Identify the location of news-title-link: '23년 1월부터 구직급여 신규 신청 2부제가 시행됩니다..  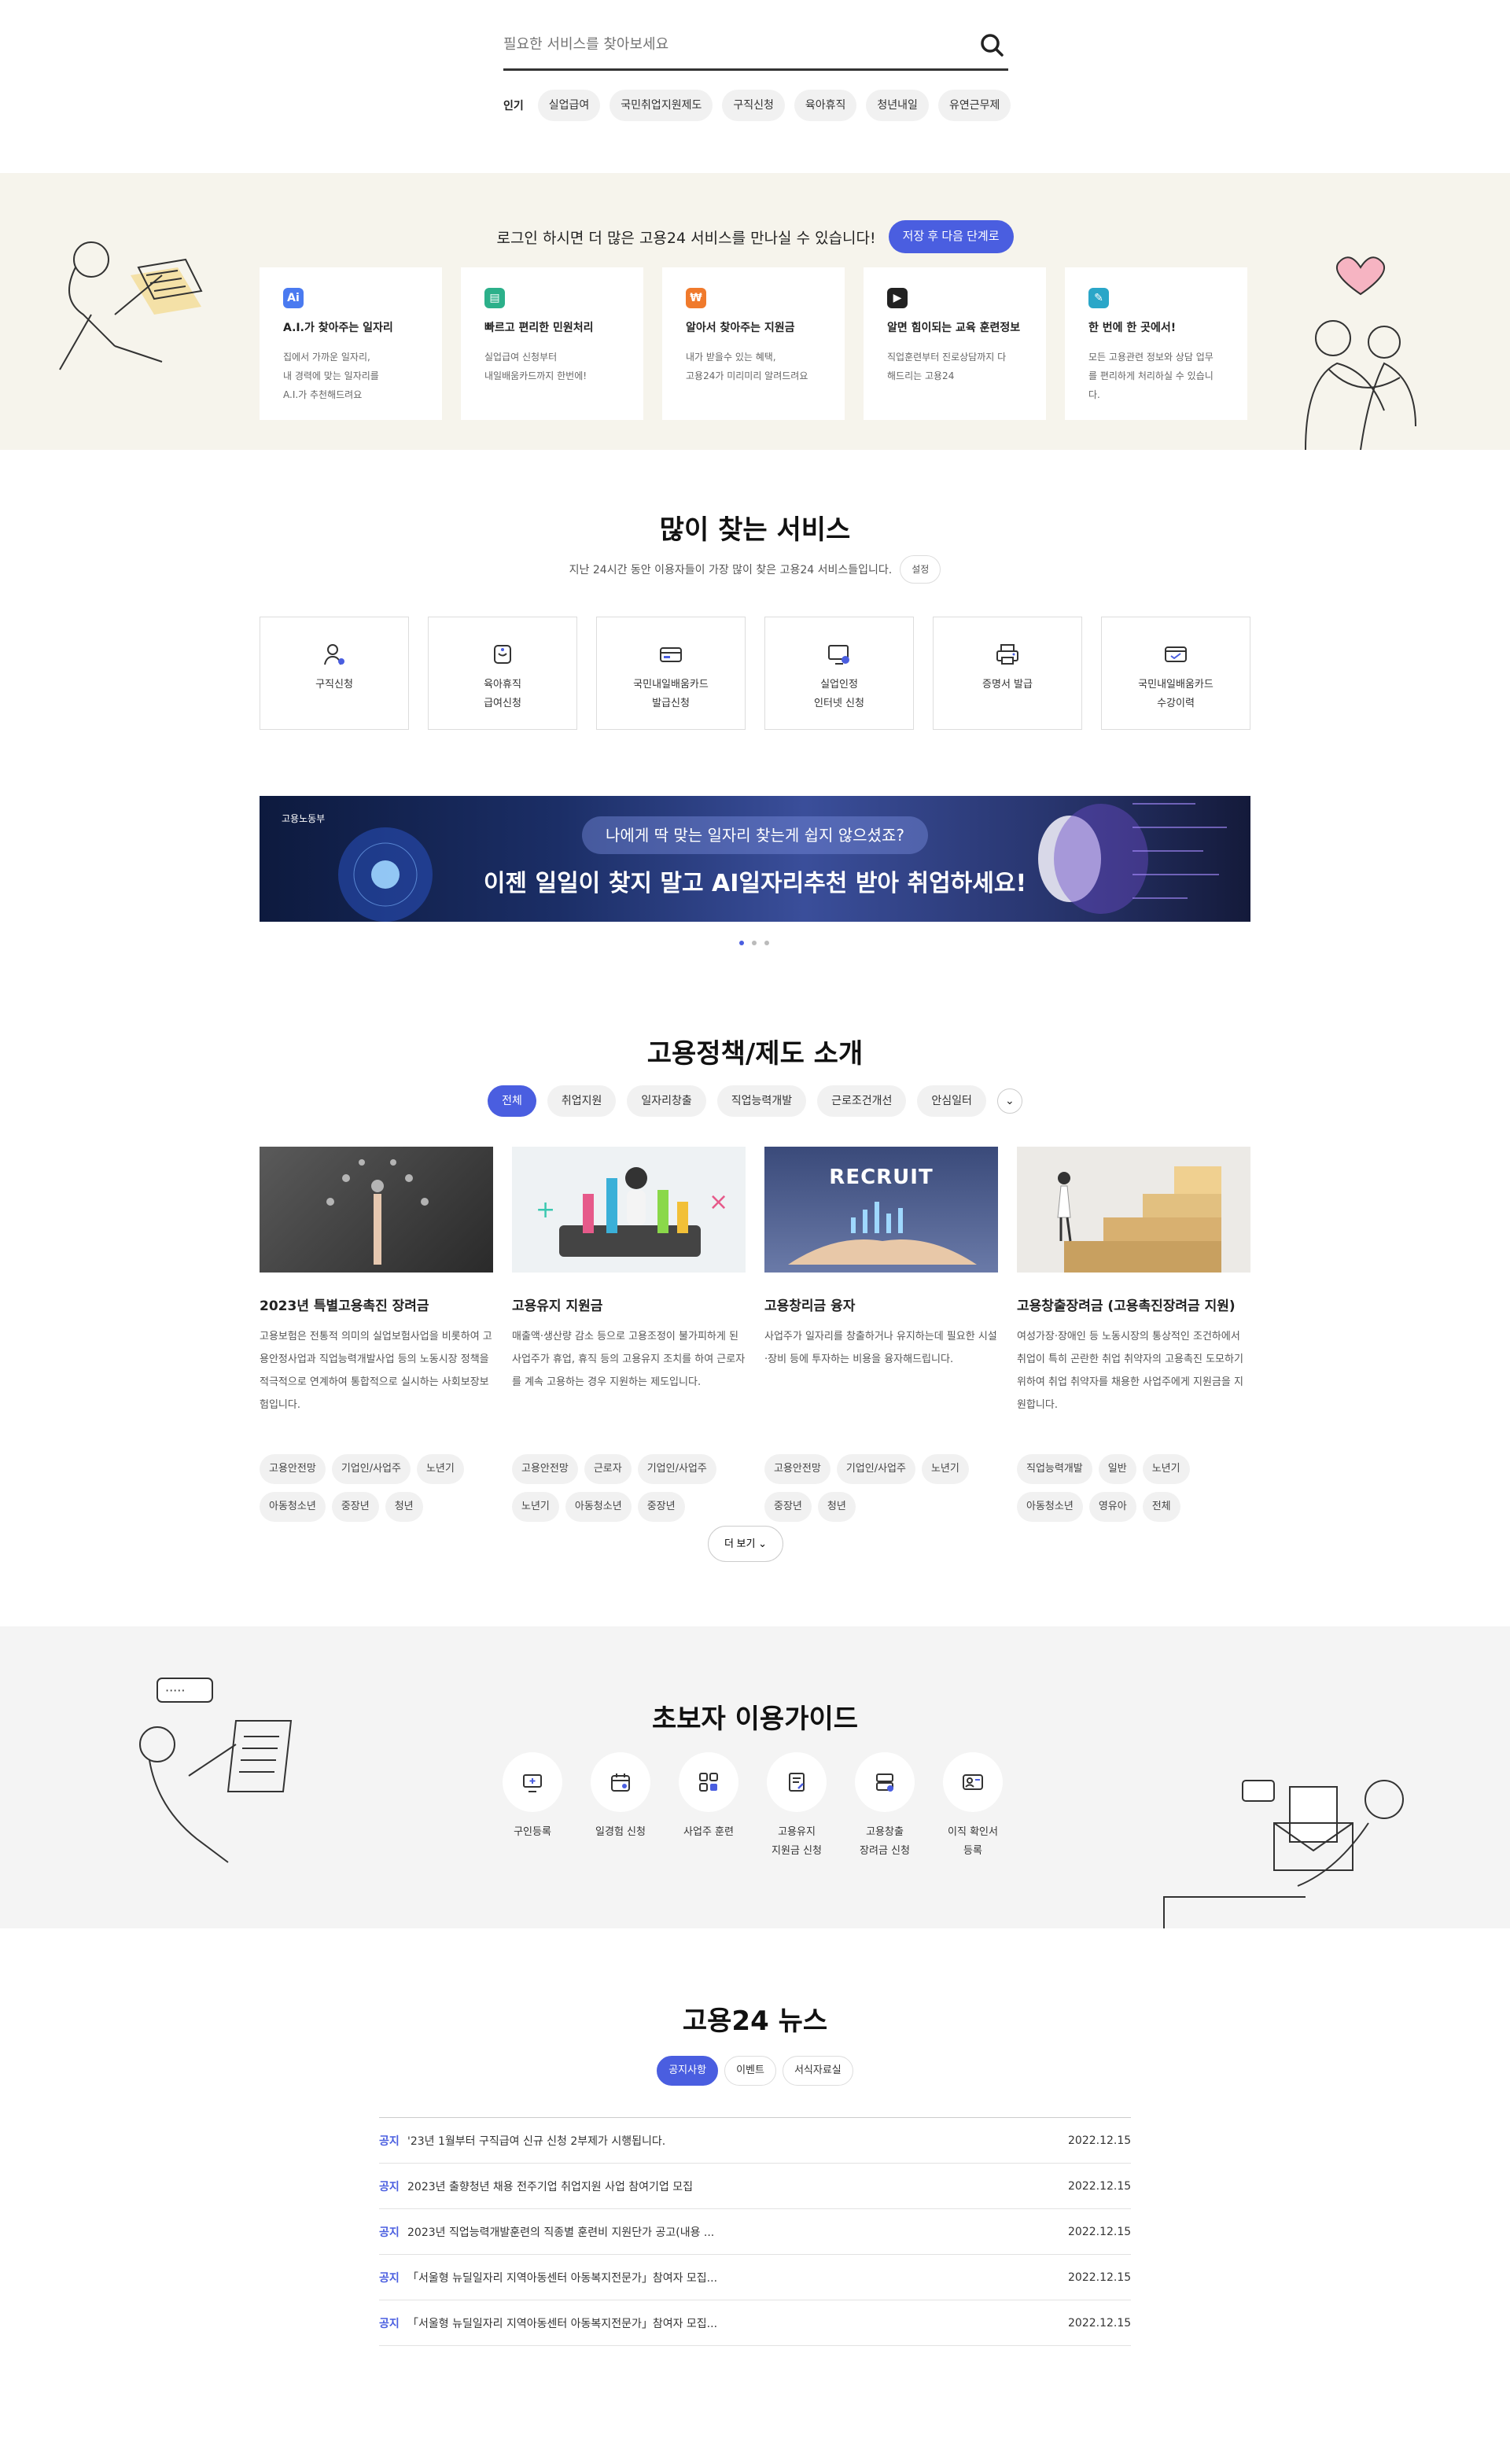
(738, 2141).